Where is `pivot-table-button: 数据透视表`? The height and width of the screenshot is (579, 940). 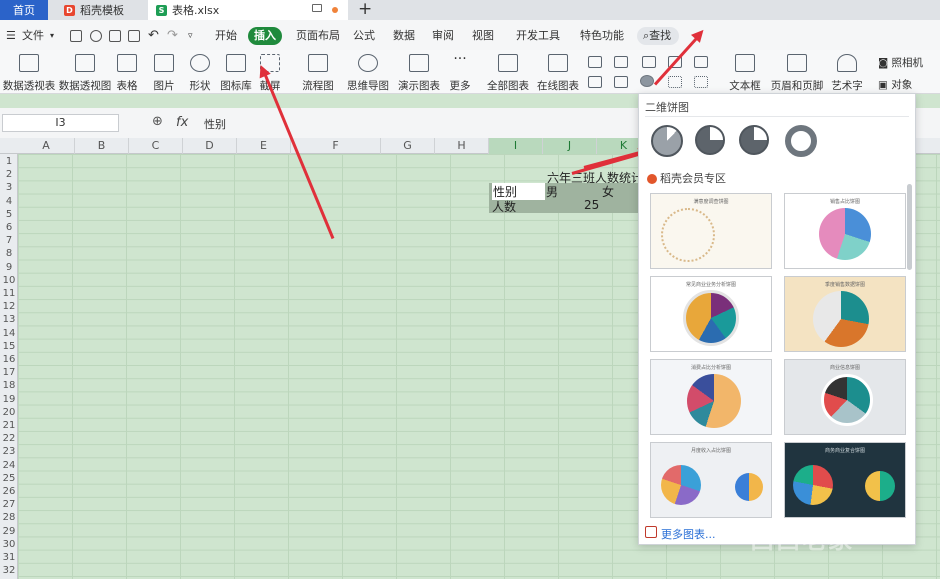 pivot-table-button: 数据透视表 is located at coordinates (29, 72).